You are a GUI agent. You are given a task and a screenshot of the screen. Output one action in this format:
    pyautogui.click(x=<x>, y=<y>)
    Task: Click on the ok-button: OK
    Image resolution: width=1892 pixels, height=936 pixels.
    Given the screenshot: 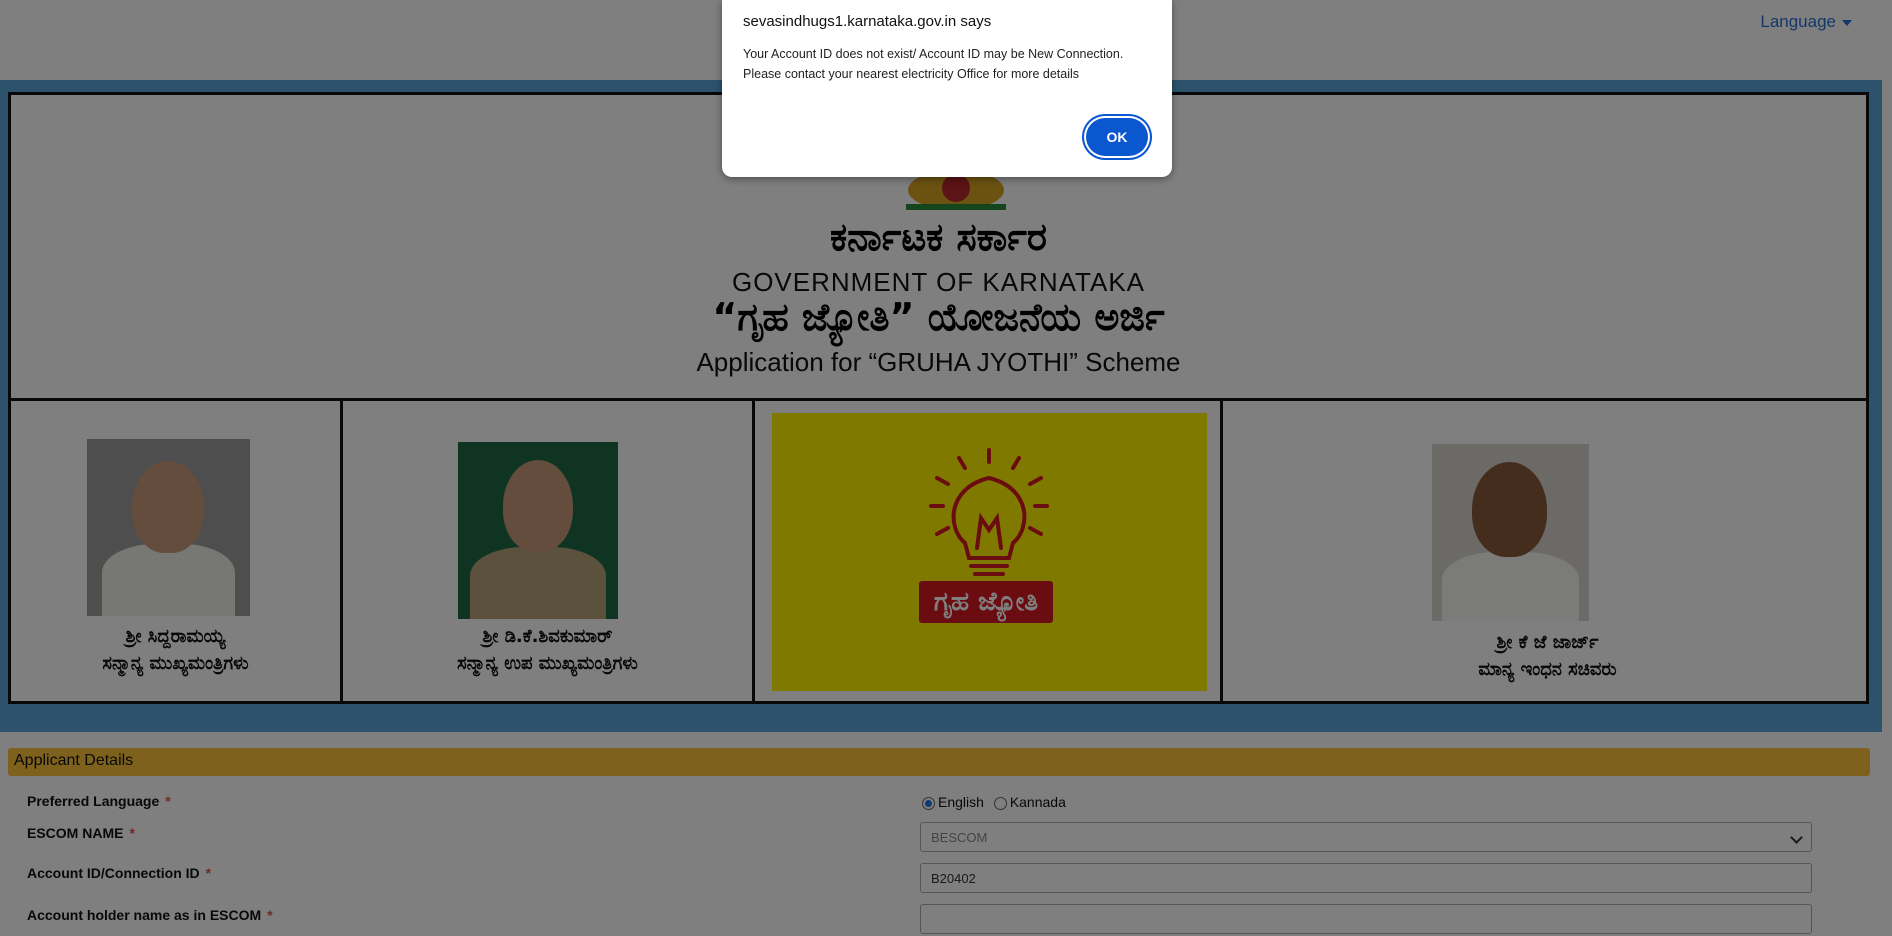 What is the action you would take?
    pyautogui.click(x=1117, y=137)
    